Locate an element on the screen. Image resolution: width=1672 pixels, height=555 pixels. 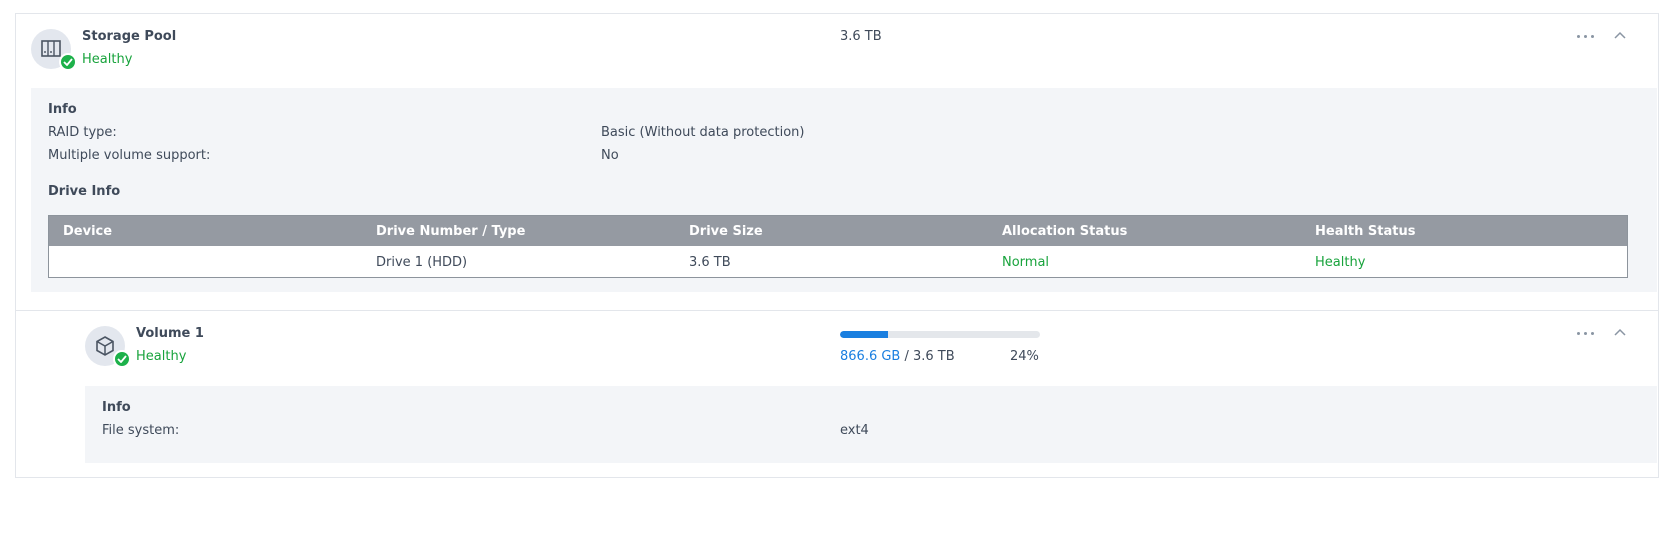
storage-pool-icon is located at coordinates (54, 50).